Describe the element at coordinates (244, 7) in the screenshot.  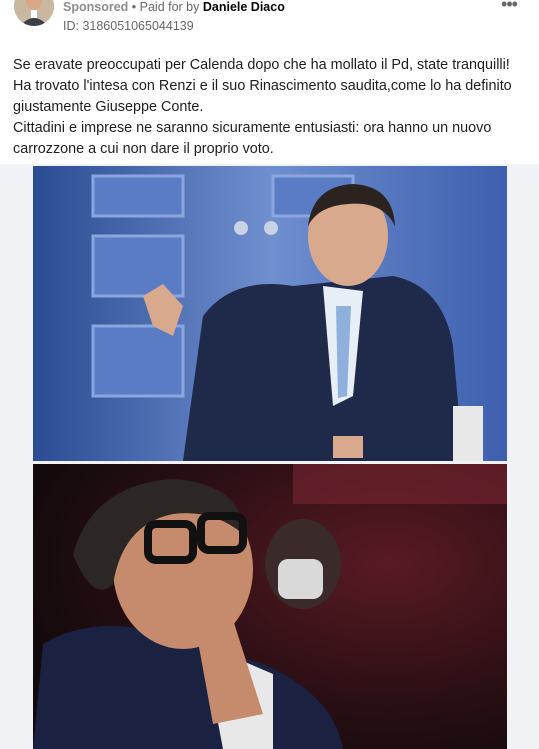
I see `advertiser-name: Daniele Diaco` at that location.